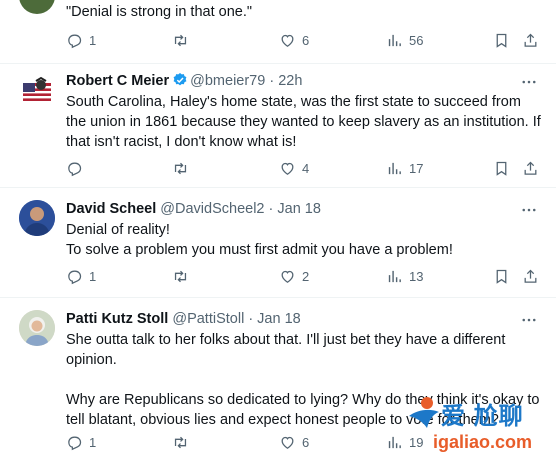 This screenshot has height=463, width=556. I want to click on views-button: 13, so click(404, 276).